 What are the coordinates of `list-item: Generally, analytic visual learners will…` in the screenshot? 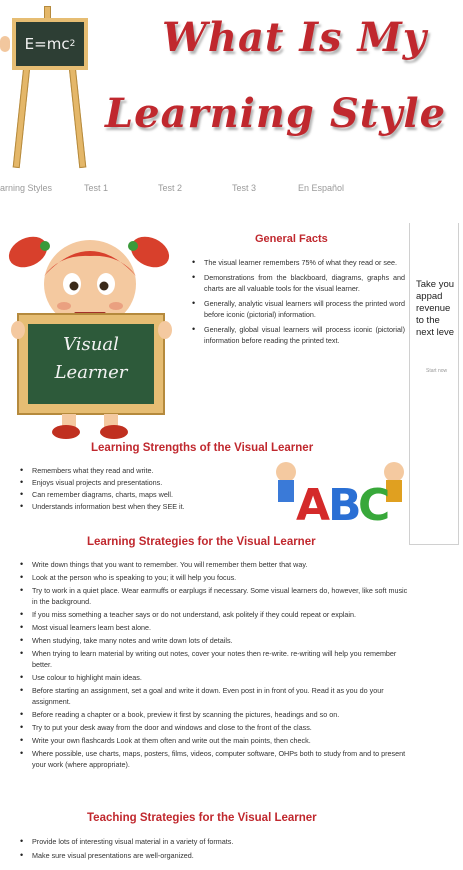 It's located at (297, 309).